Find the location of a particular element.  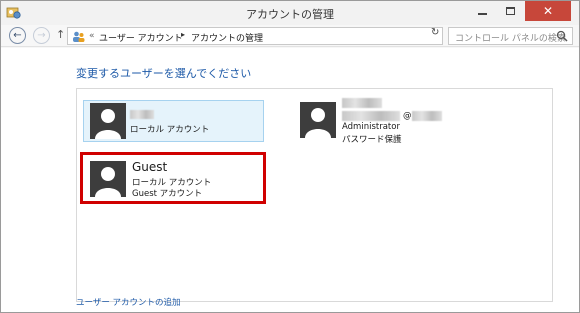

refresh-button: ↻ is located at coordinates (438, 35).